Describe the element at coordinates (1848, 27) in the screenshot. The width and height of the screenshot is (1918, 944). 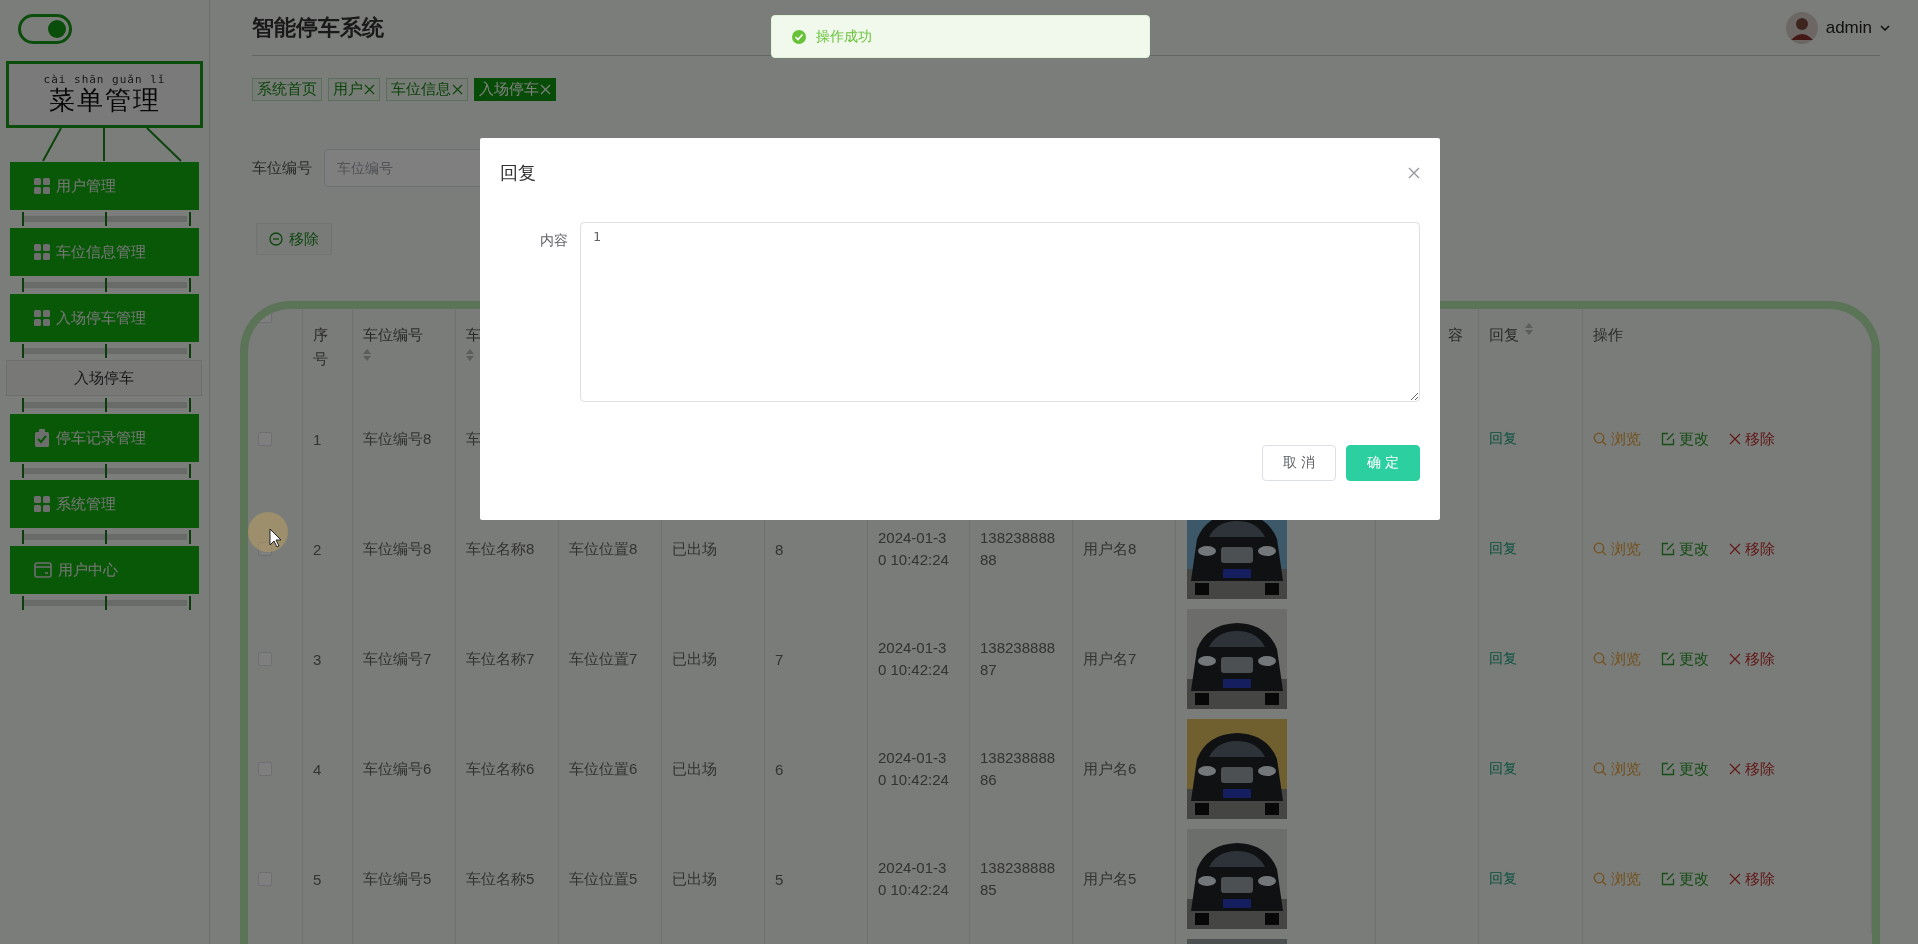
I see `user-name: admin` at that location.